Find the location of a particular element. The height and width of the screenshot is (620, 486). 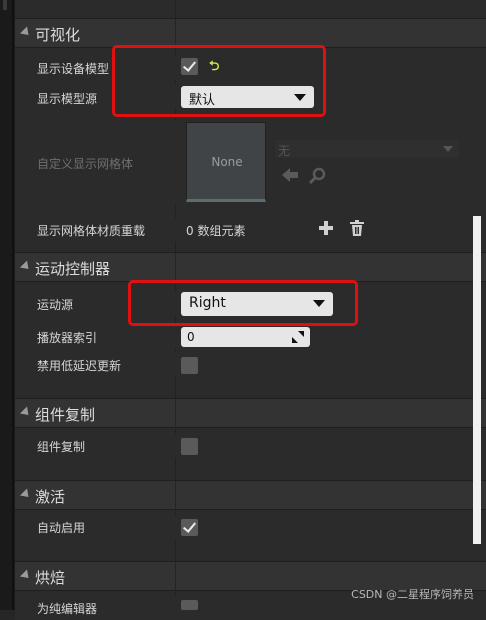

label-auto-activate: 自动启用 is located at coordinates (61, 528).